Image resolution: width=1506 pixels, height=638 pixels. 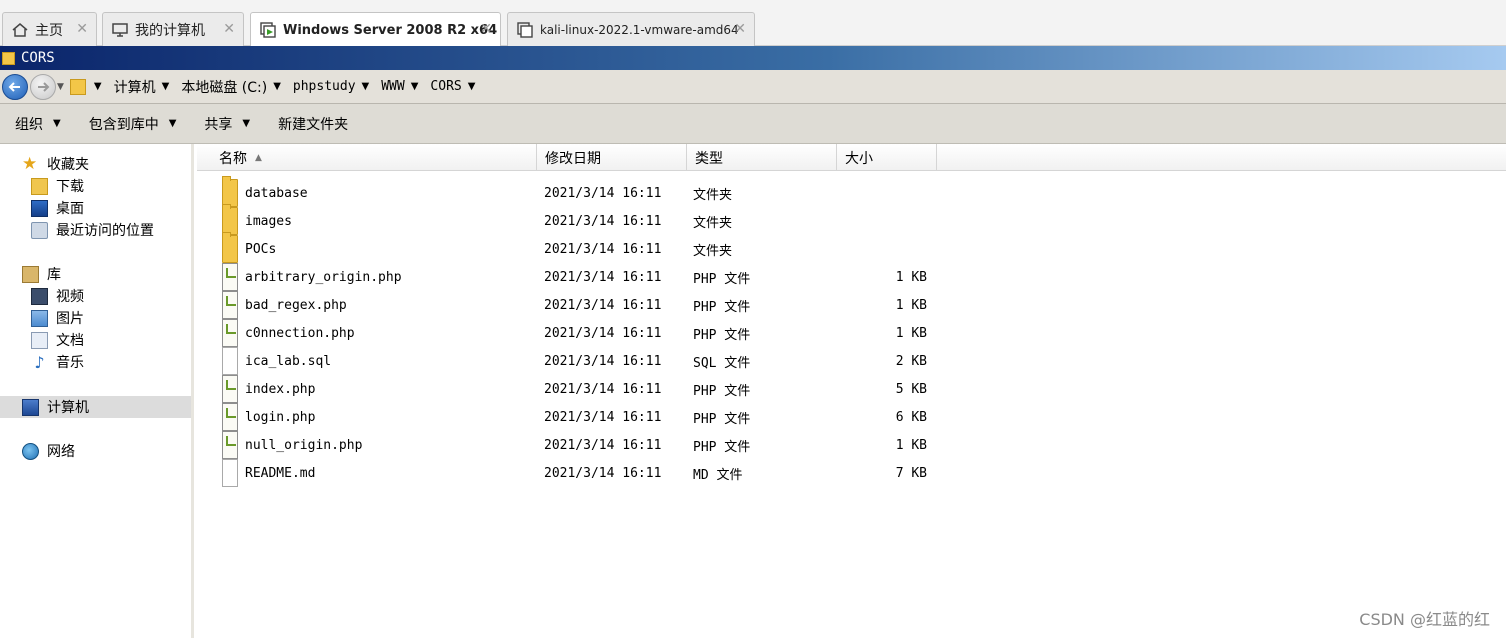 What do you see at coordinates (246, 123) in the screenshot?
I see `chevron-down-icon: ▼` at bounding box center [246, 123].